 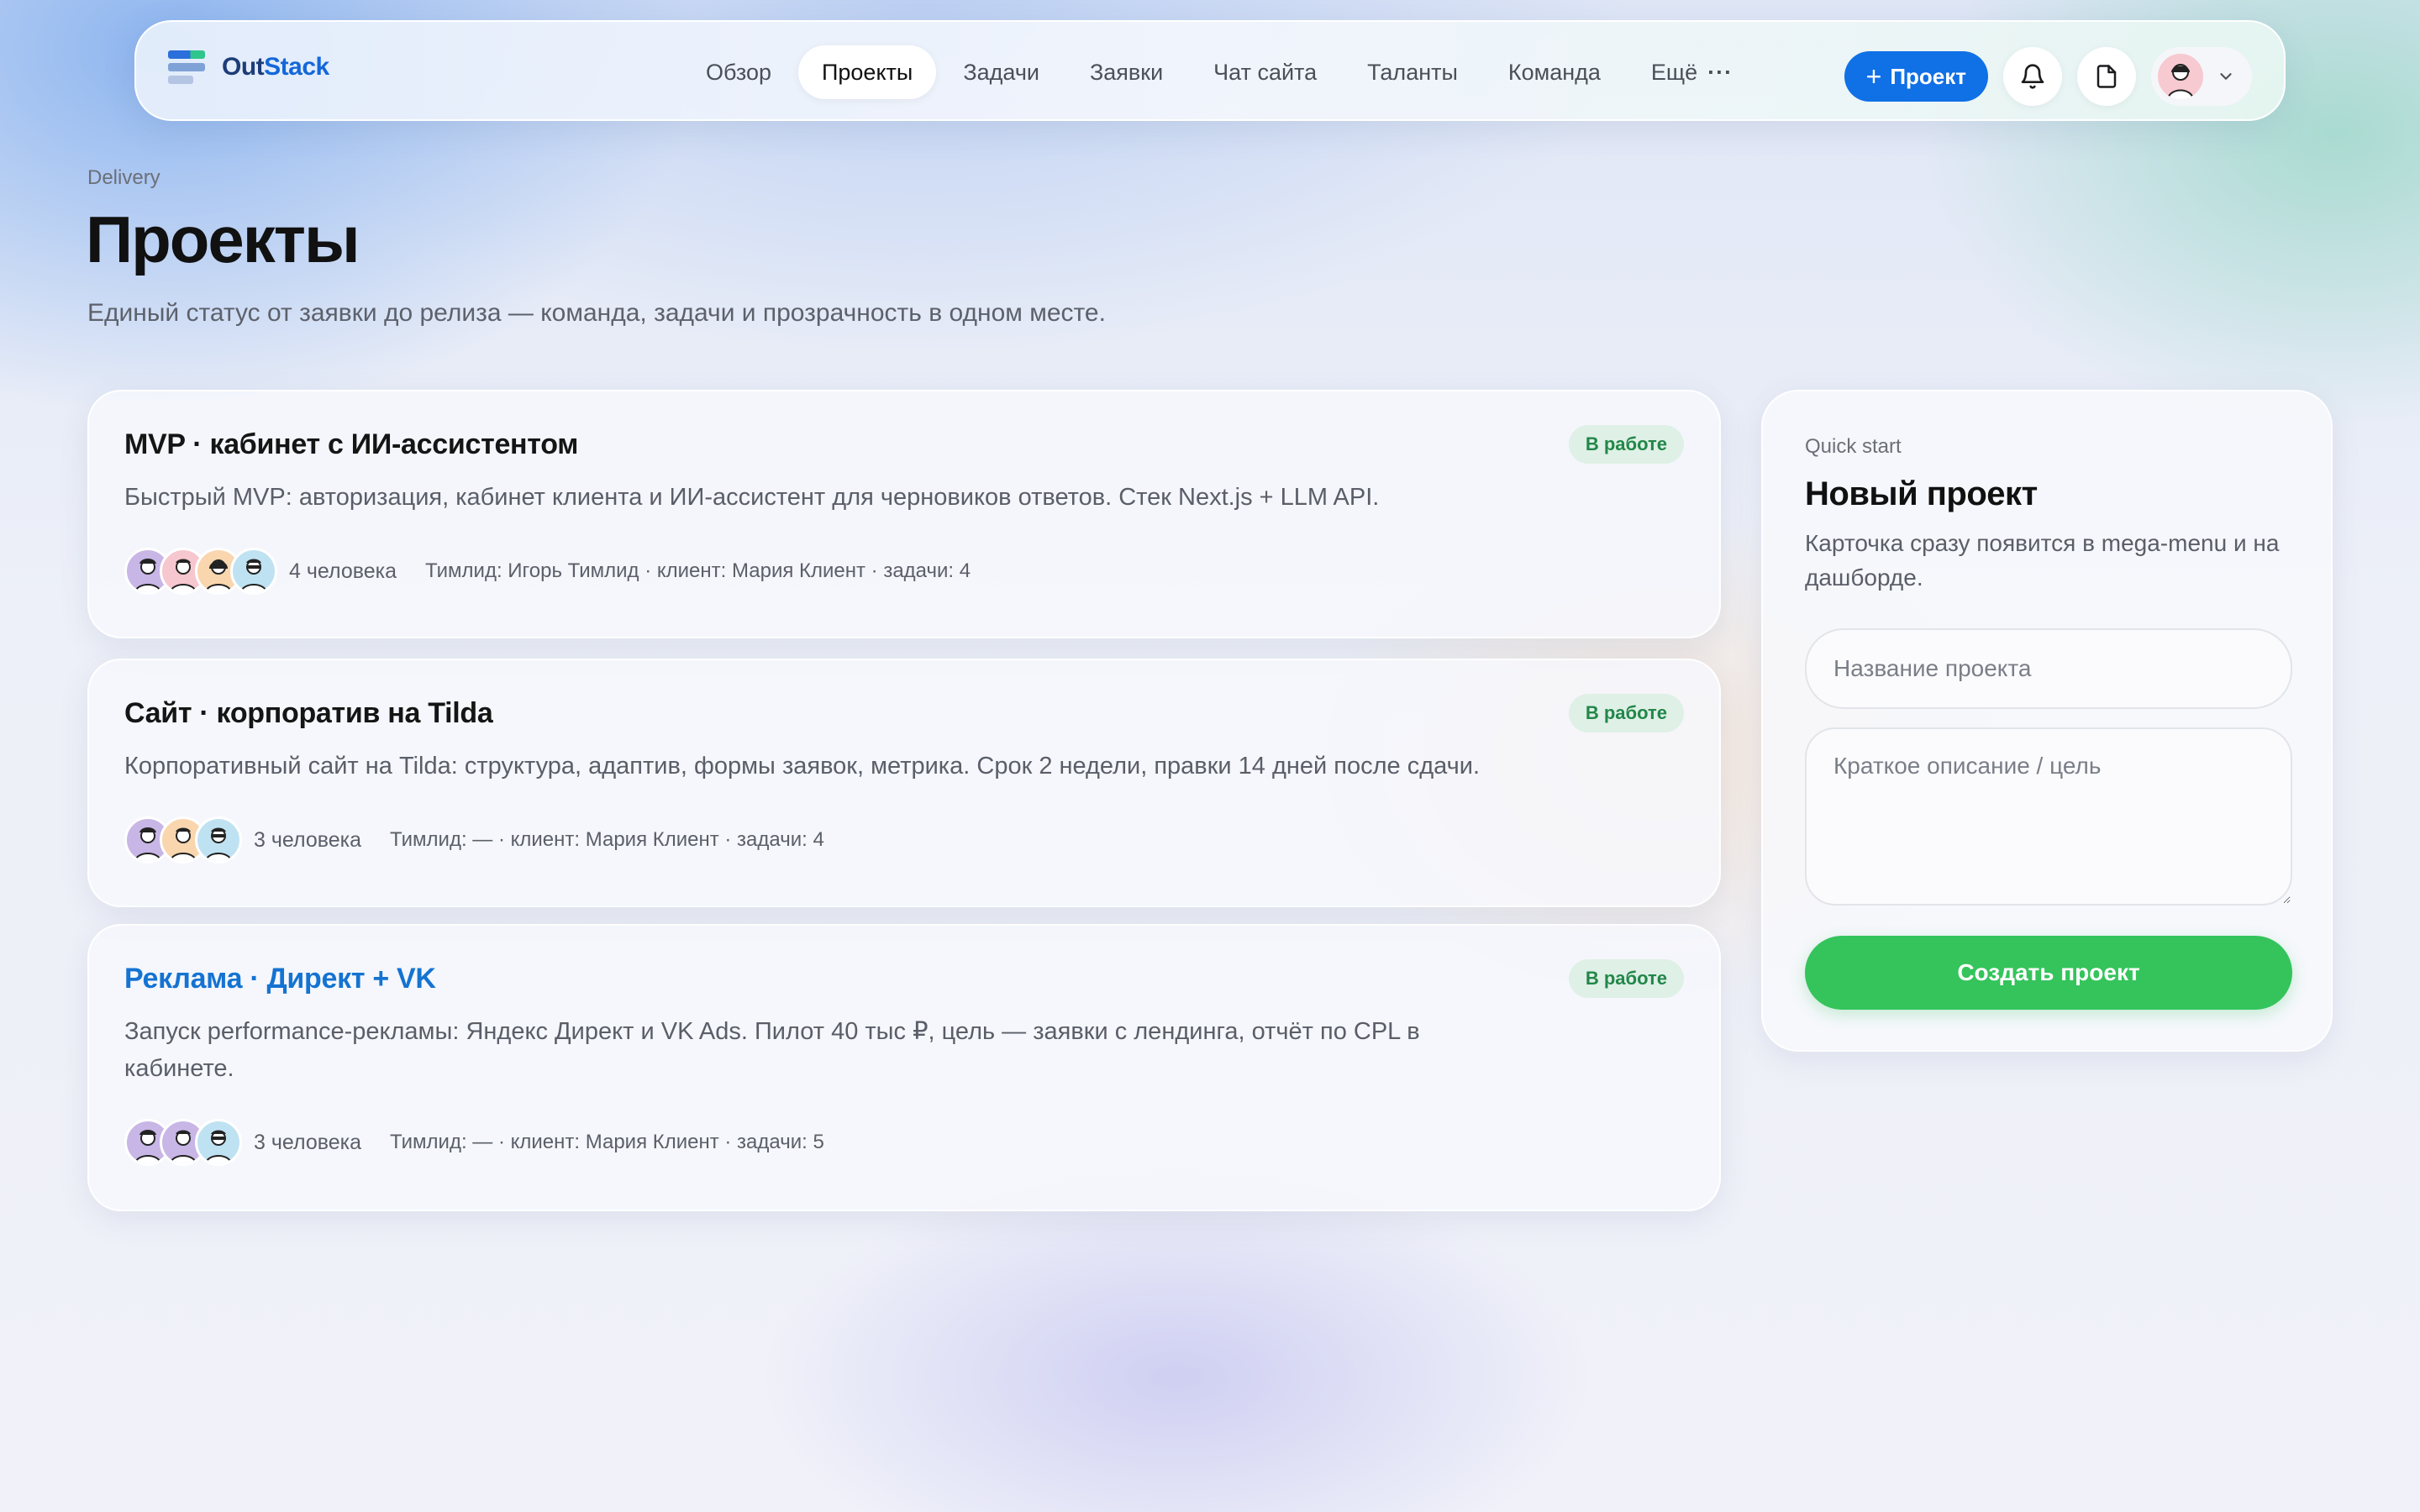 I want to click on more-dots-icon: ···, so click(x=1720, y=72).